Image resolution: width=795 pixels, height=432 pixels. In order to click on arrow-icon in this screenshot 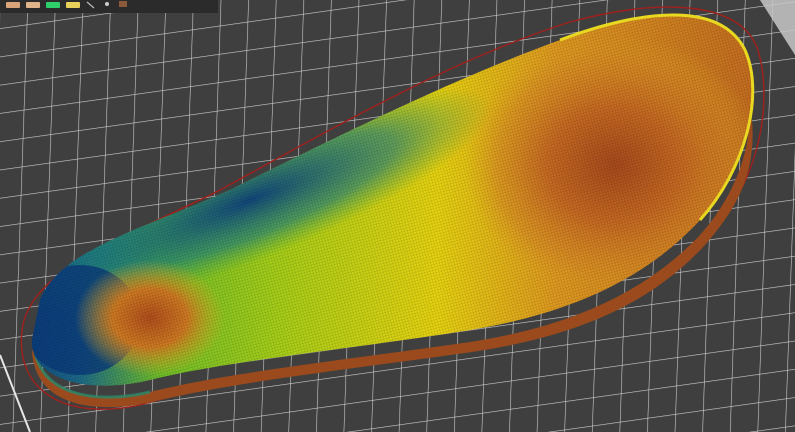, I will do `click(91, 5)`.